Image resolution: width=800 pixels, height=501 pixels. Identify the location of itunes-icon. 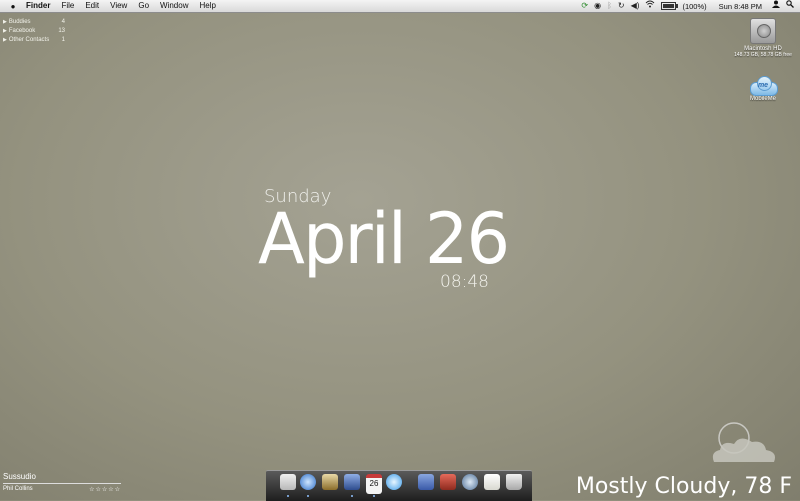
(394, 482).